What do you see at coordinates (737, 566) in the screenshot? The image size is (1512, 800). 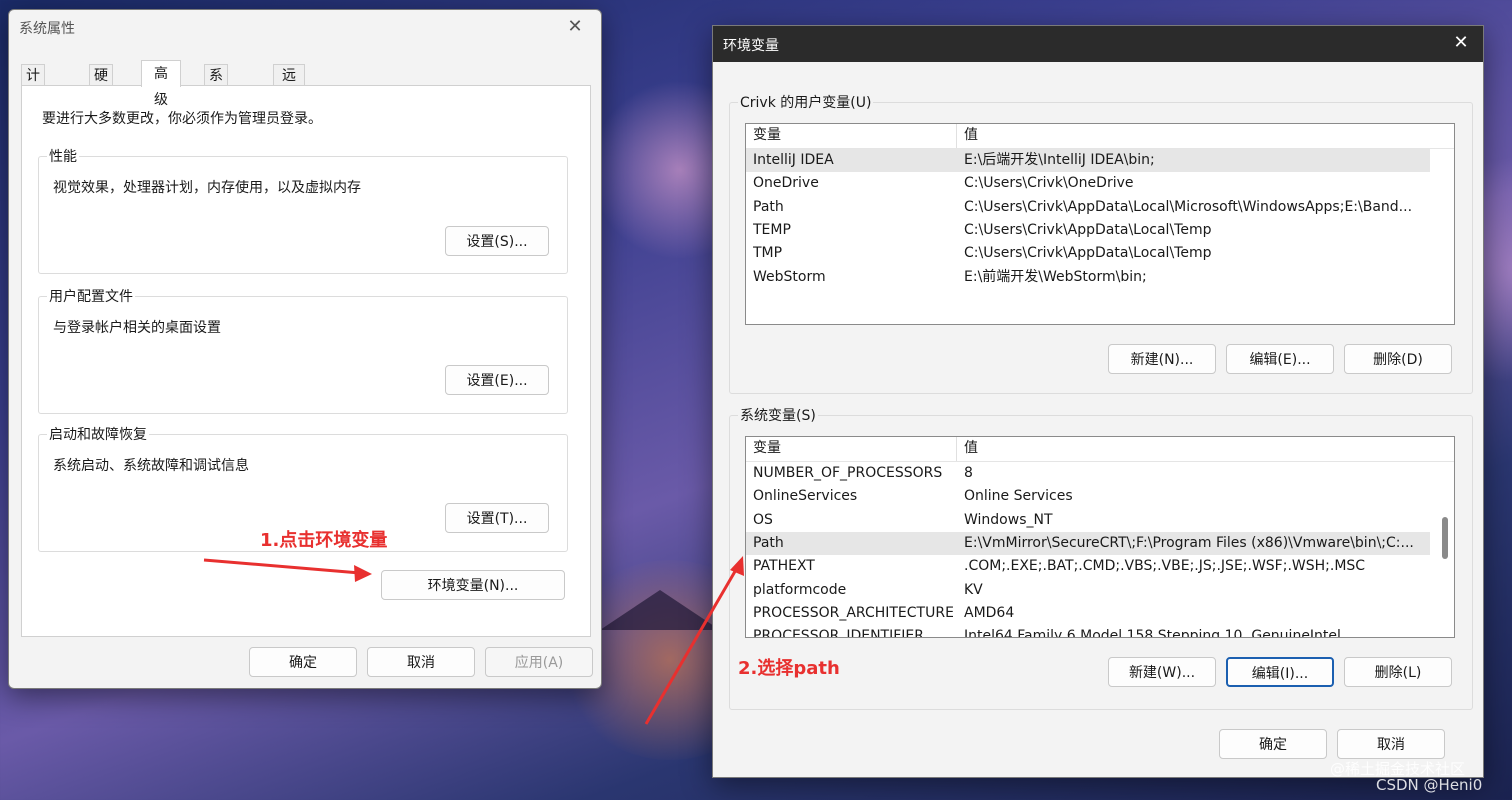 I see `arrow-step2-head` at bounding box center [737, 566].